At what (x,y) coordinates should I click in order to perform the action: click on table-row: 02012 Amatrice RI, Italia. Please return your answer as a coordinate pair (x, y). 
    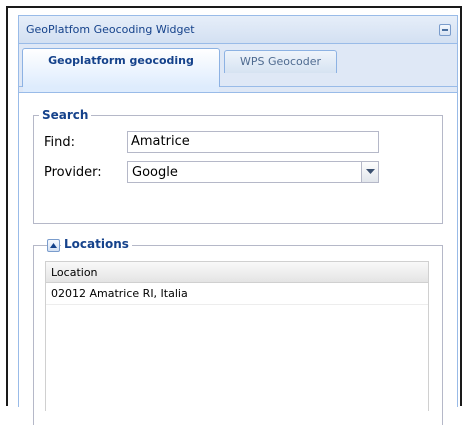
    Looking at the image, I should click on (237, 294).